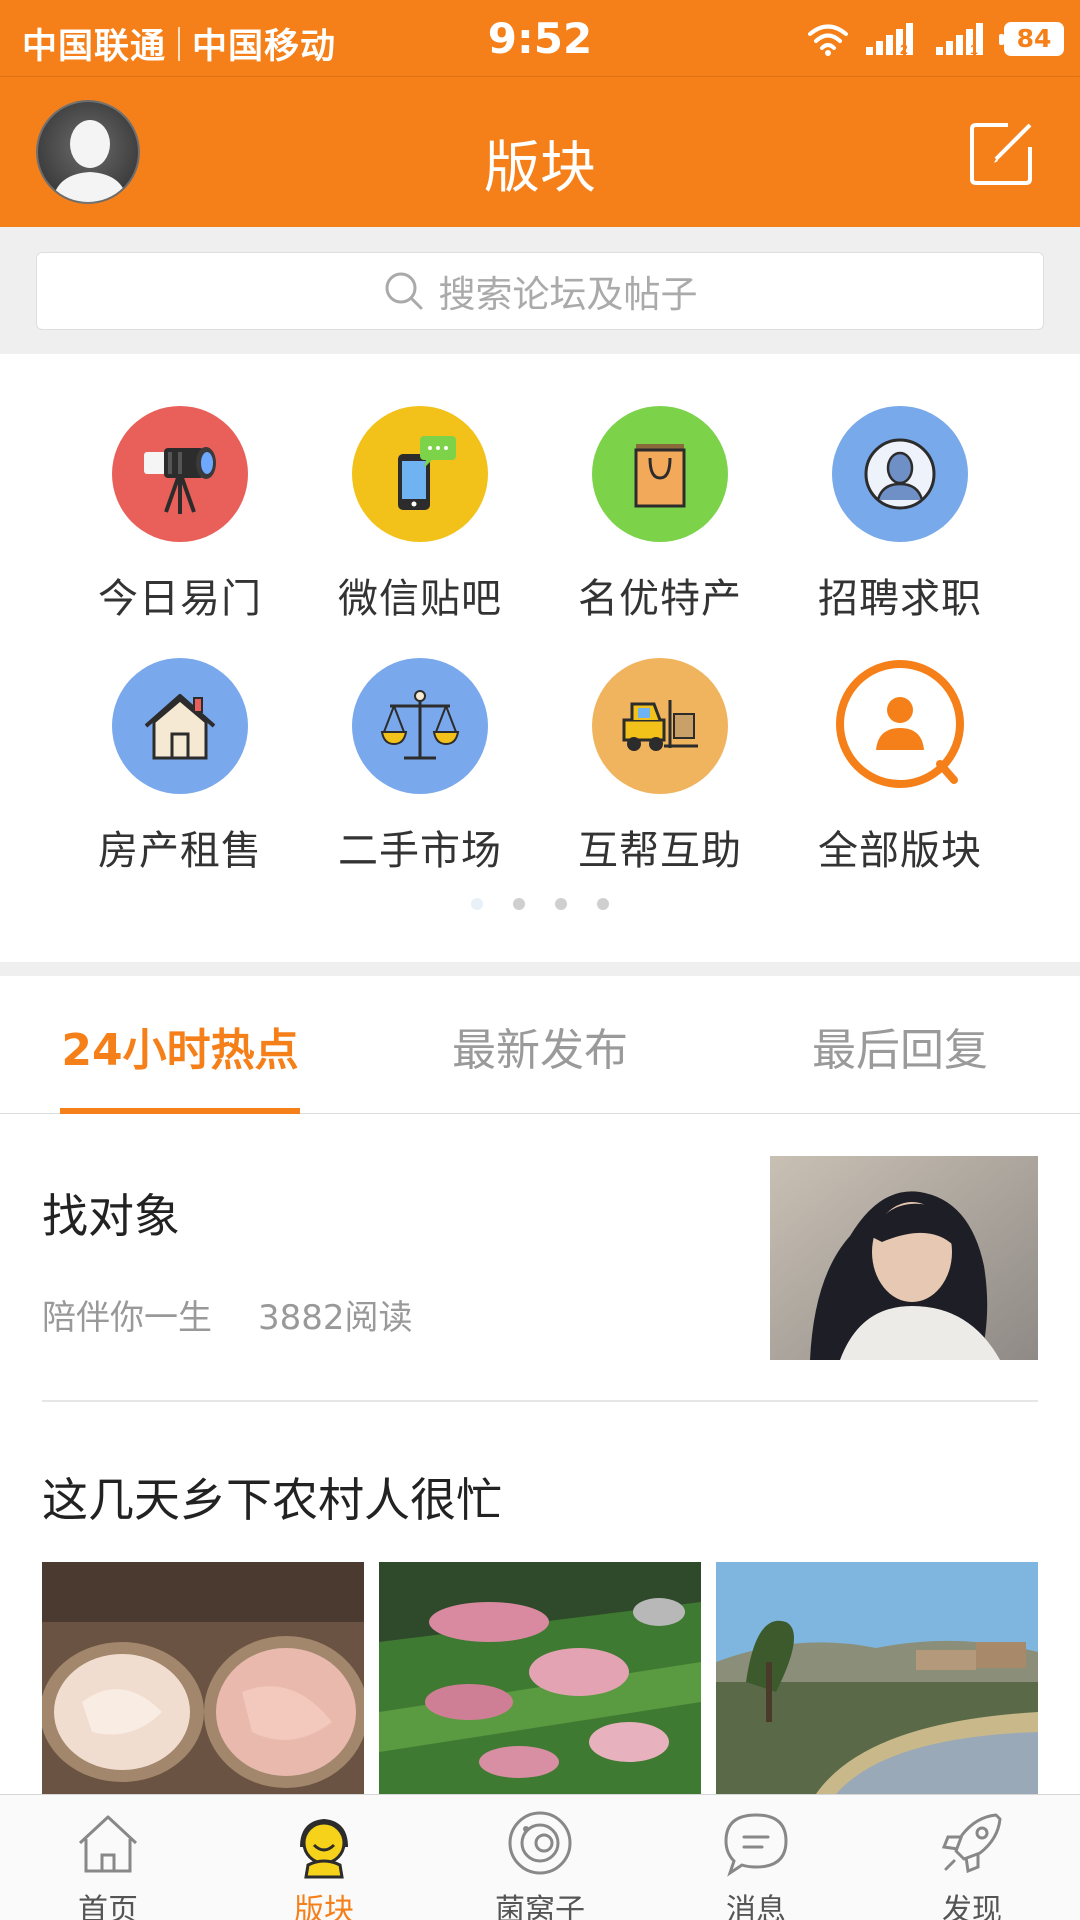 The width and height of the screenshot is (1080, 1920). Describe the element at coordinates (828, 40) in the screenshot. I see `wifi-icon` at that location.